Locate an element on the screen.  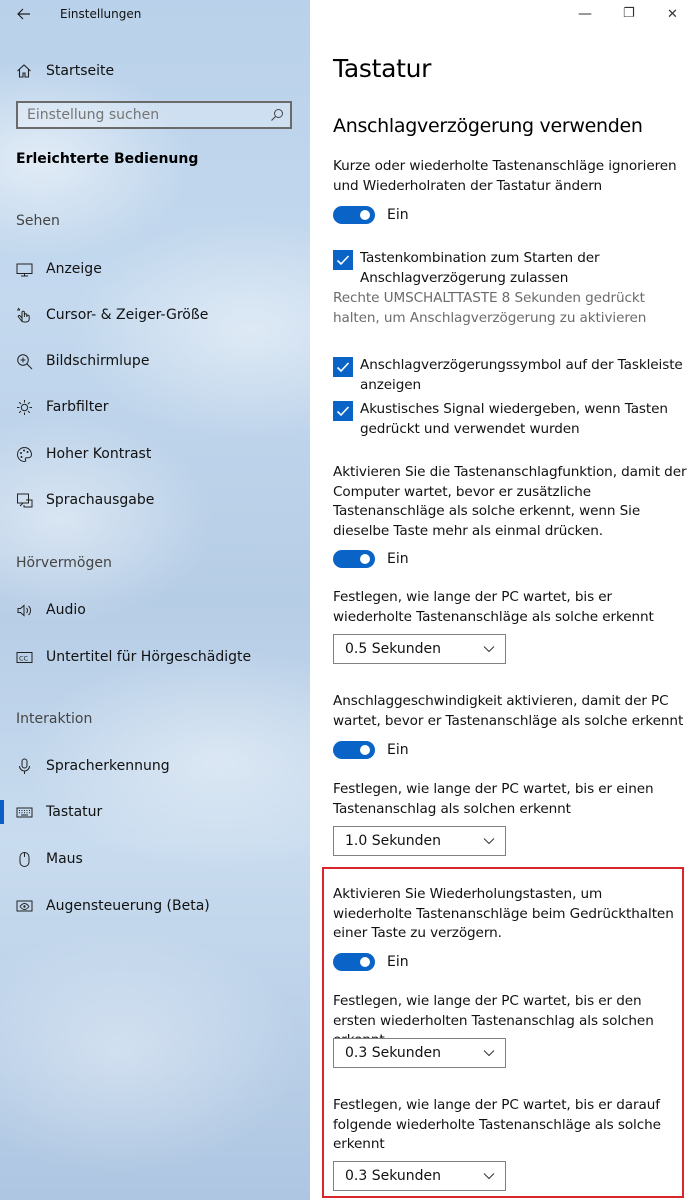
back-arrow-icon is located at coordinates (24, 14).